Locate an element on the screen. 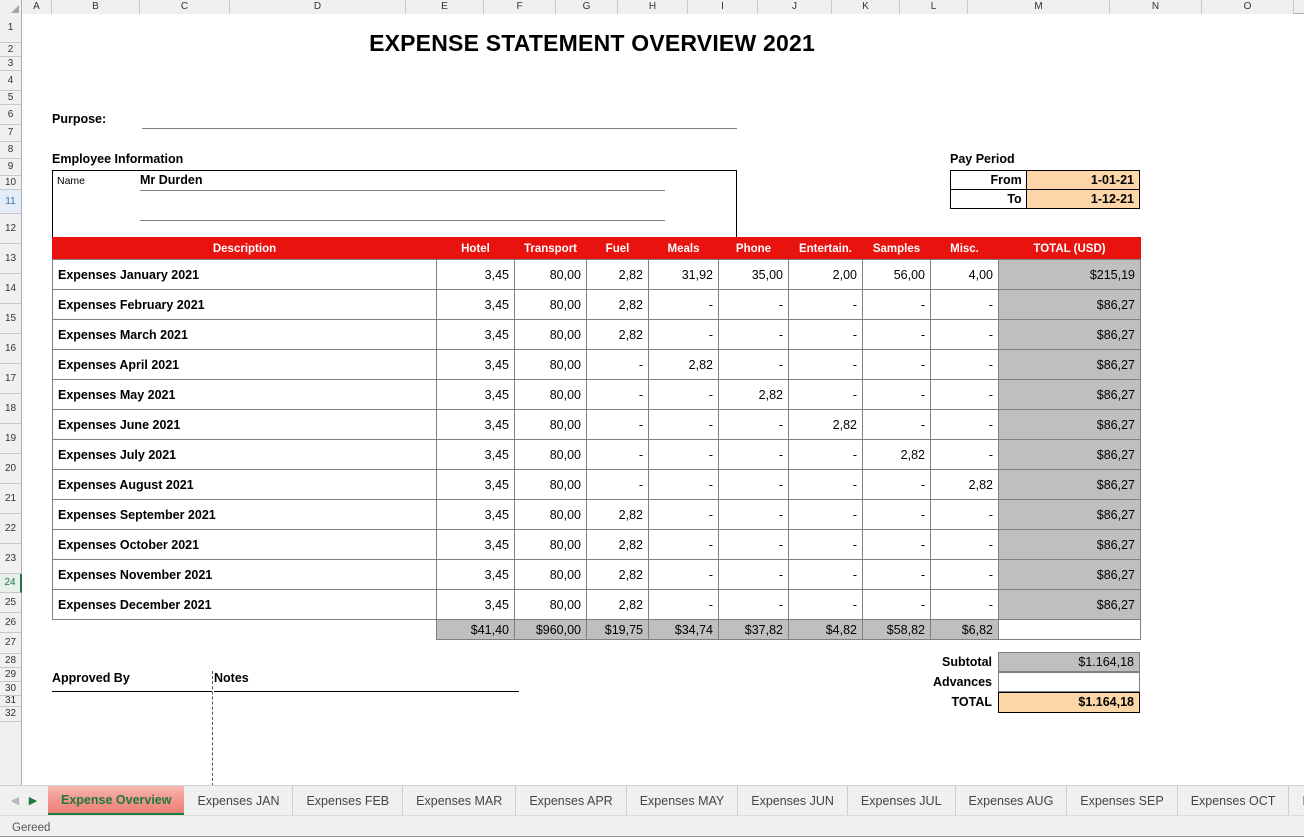 This screenshot has height=839, width=1304. row-header-32: 32 is located at coordinates (10, 714).